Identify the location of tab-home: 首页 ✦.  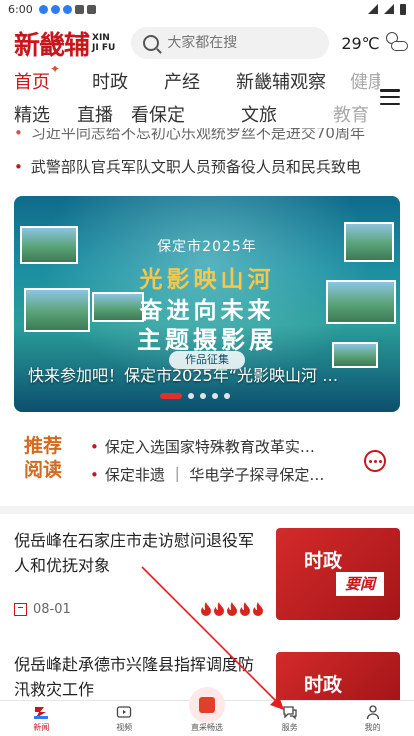
(37, 80).